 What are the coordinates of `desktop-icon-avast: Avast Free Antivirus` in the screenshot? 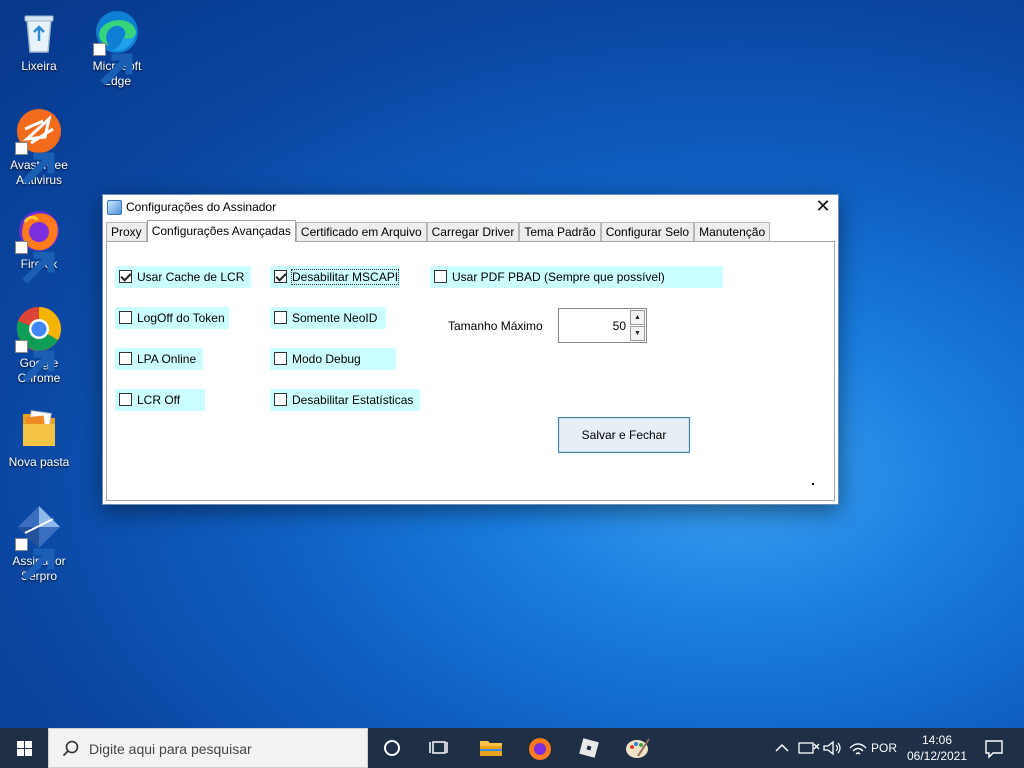 It's located at (39, 147).